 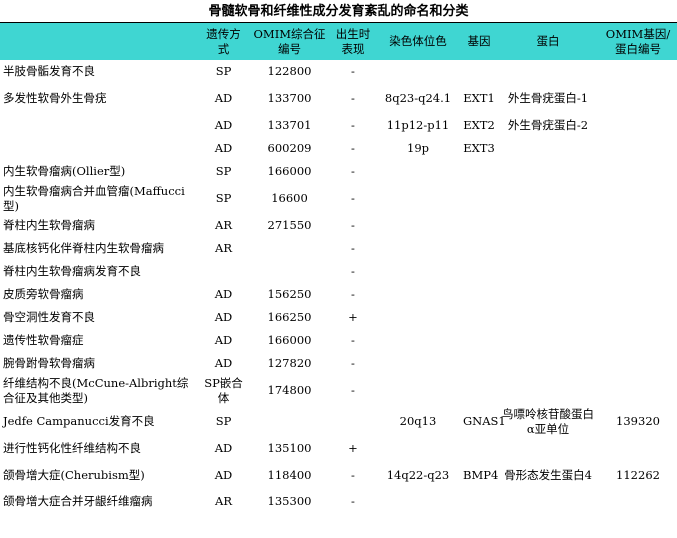 What do you see at coordinates (223, 271) in the screenshot?
I see `inheritance` at bounding box center [223, 271].